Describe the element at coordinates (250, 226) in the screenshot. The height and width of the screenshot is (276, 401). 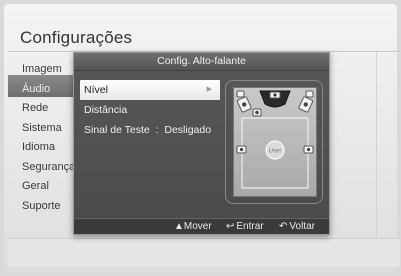
I see `footer-enter-label: Entrar` at that location.